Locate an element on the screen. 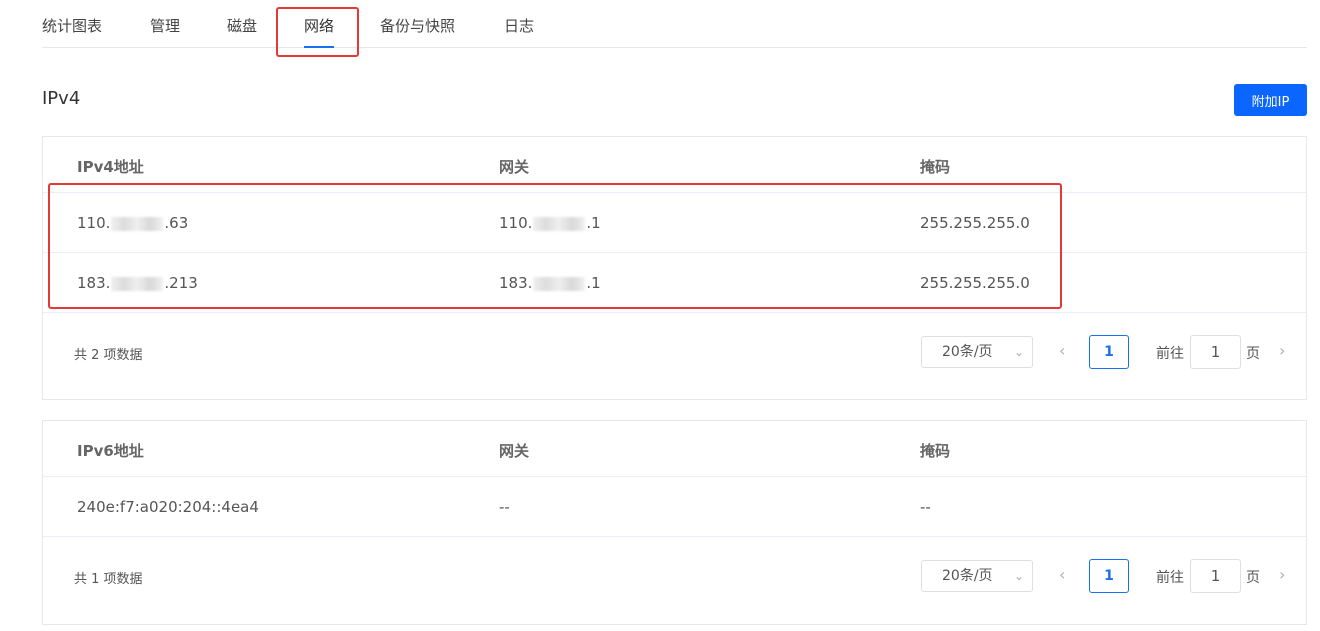  tab-highlight-box is located at coordinates (317, 32).